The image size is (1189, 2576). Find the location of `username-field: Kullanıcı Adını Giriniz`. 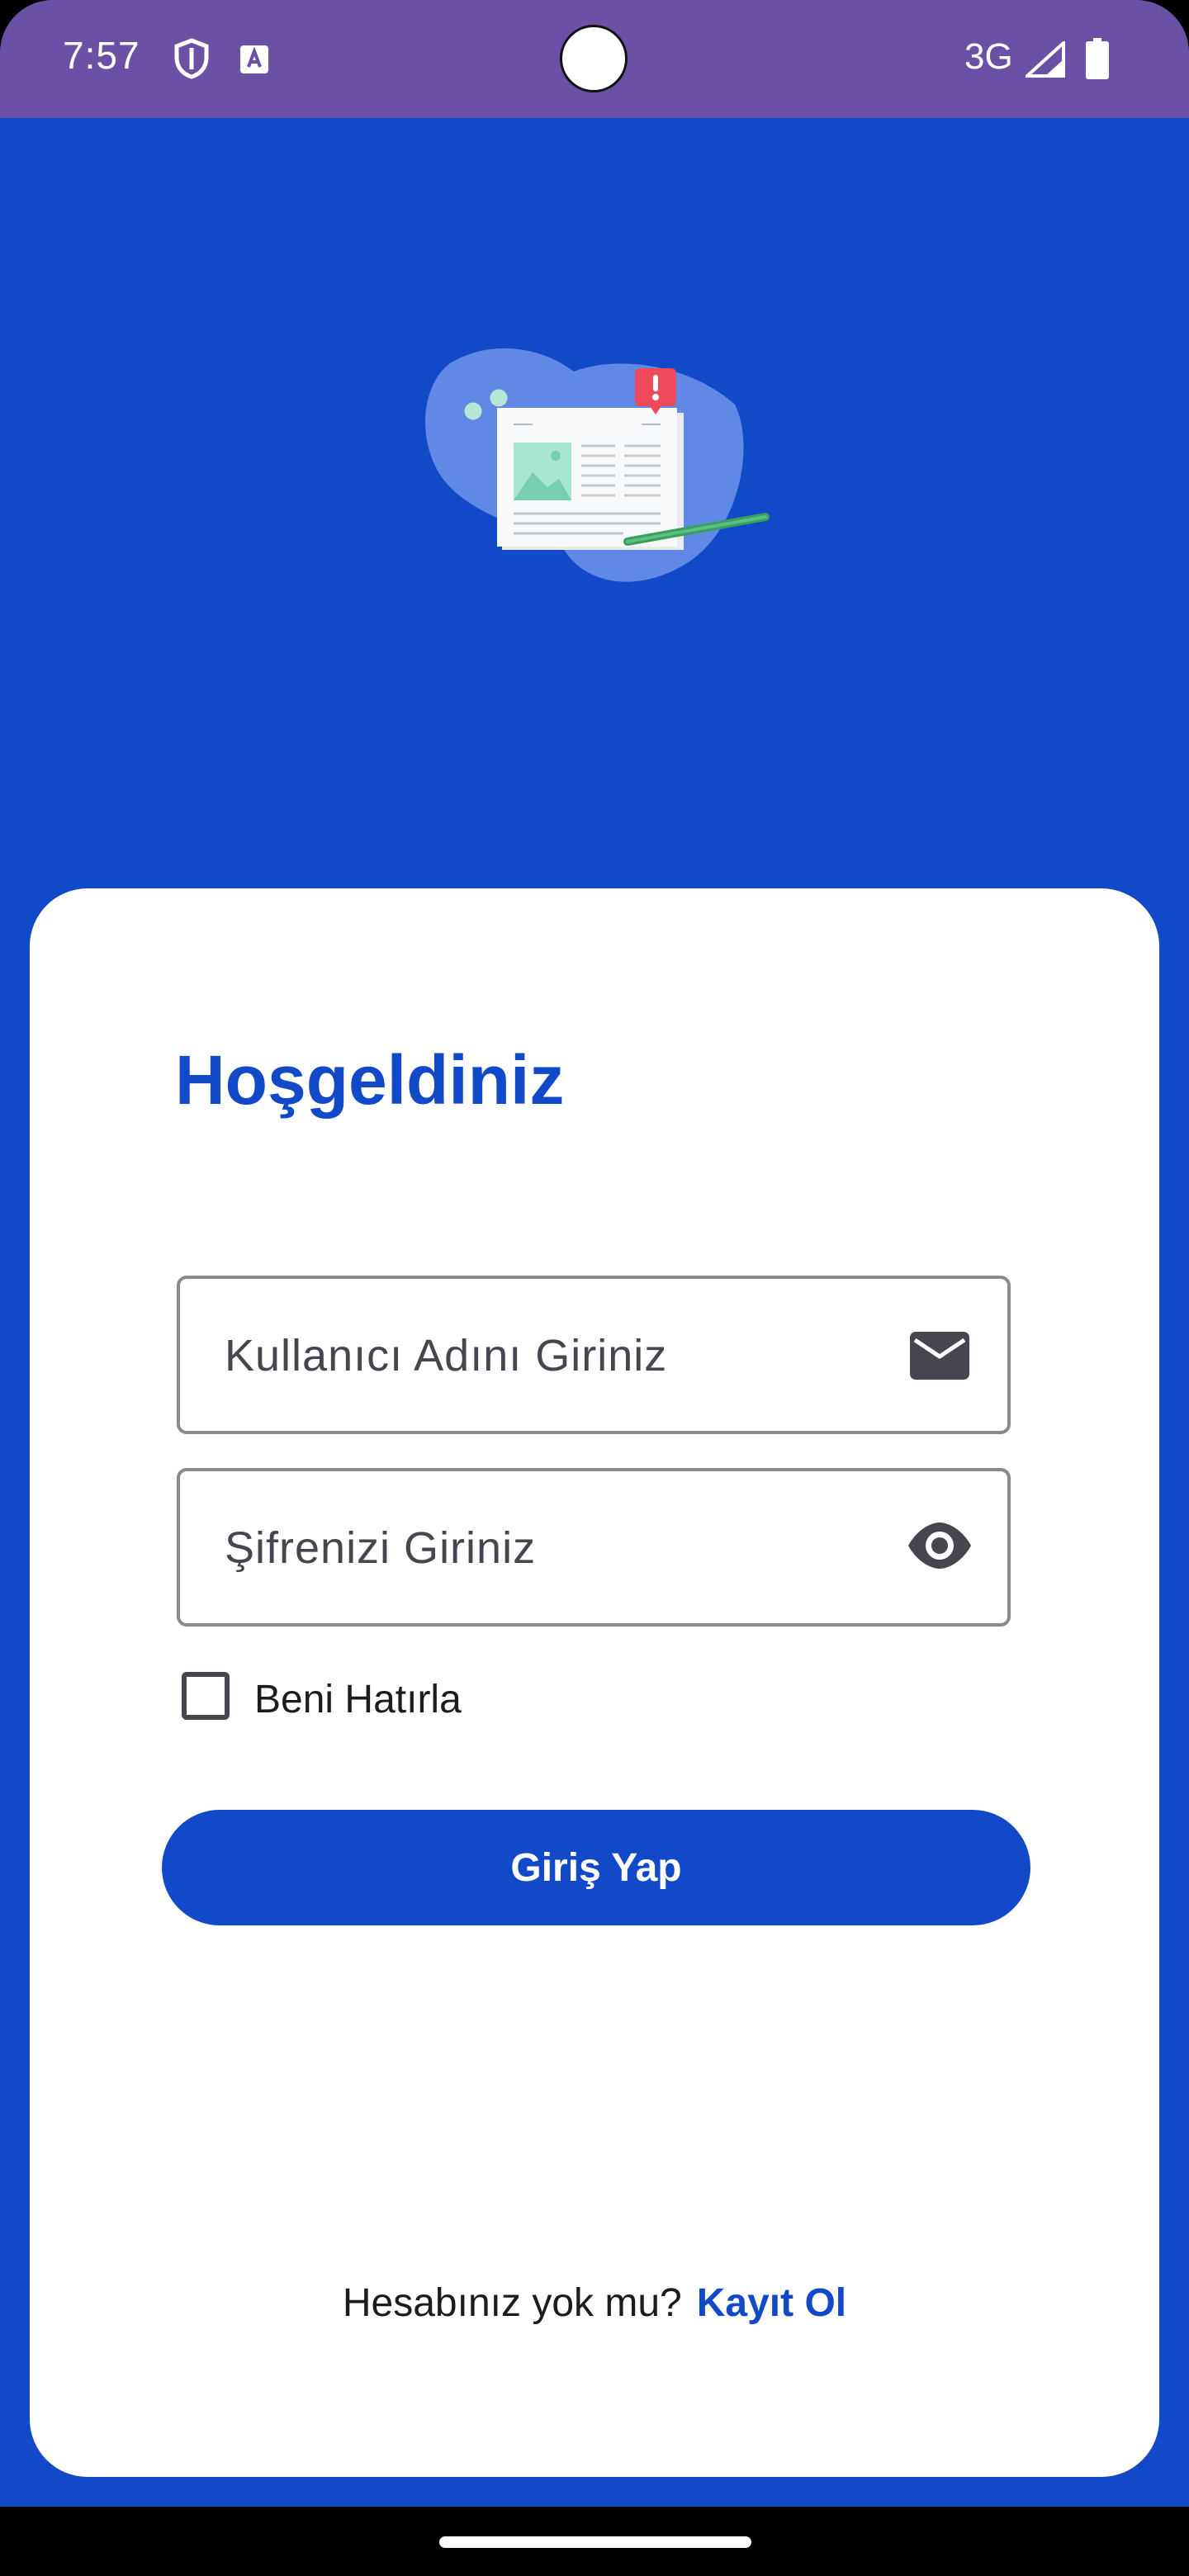

username-field: Kullanıcı Adını Giriniz is located at coordinates (594, 1355).